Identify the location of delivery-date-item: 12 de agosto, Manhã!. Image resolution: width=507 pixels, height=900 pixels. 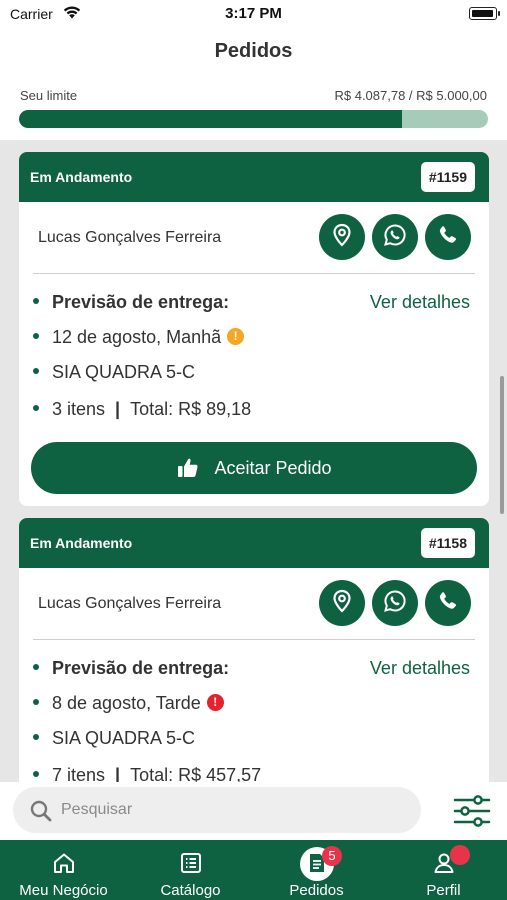
(139, 337).